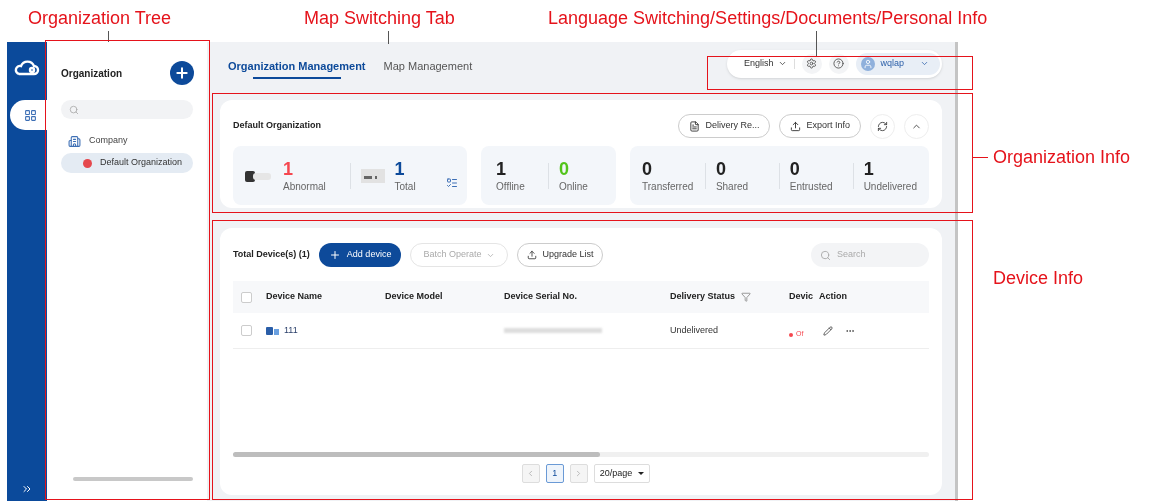 The width and height of the screenshot is (1164, 501). I want to click on help-icon, so click(839, 63).